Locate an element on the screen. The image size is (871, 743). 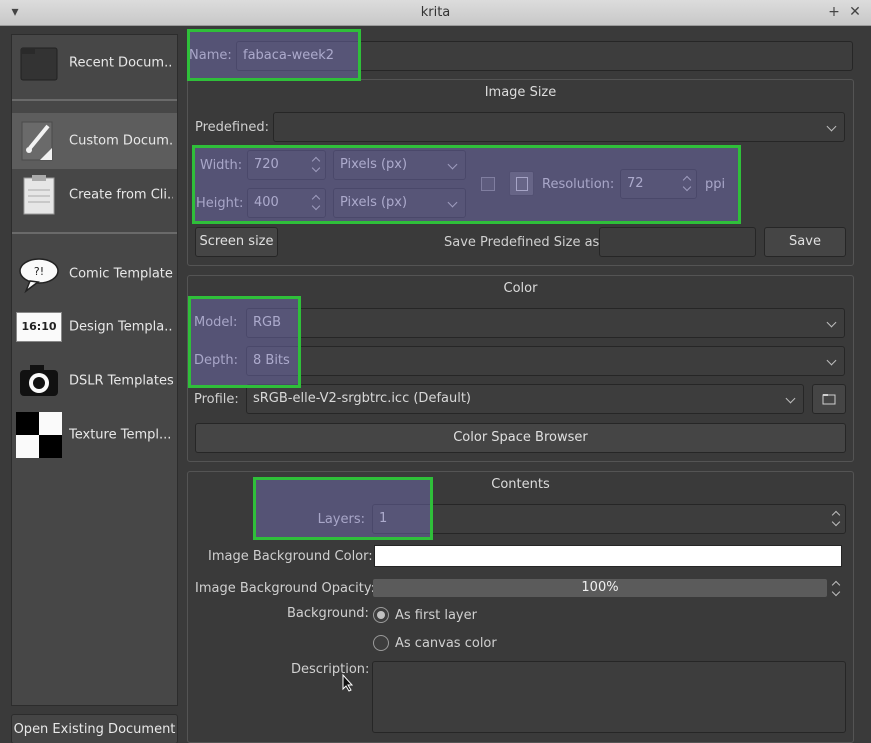
contents-title: Contents is located at coordinates (520, 484).